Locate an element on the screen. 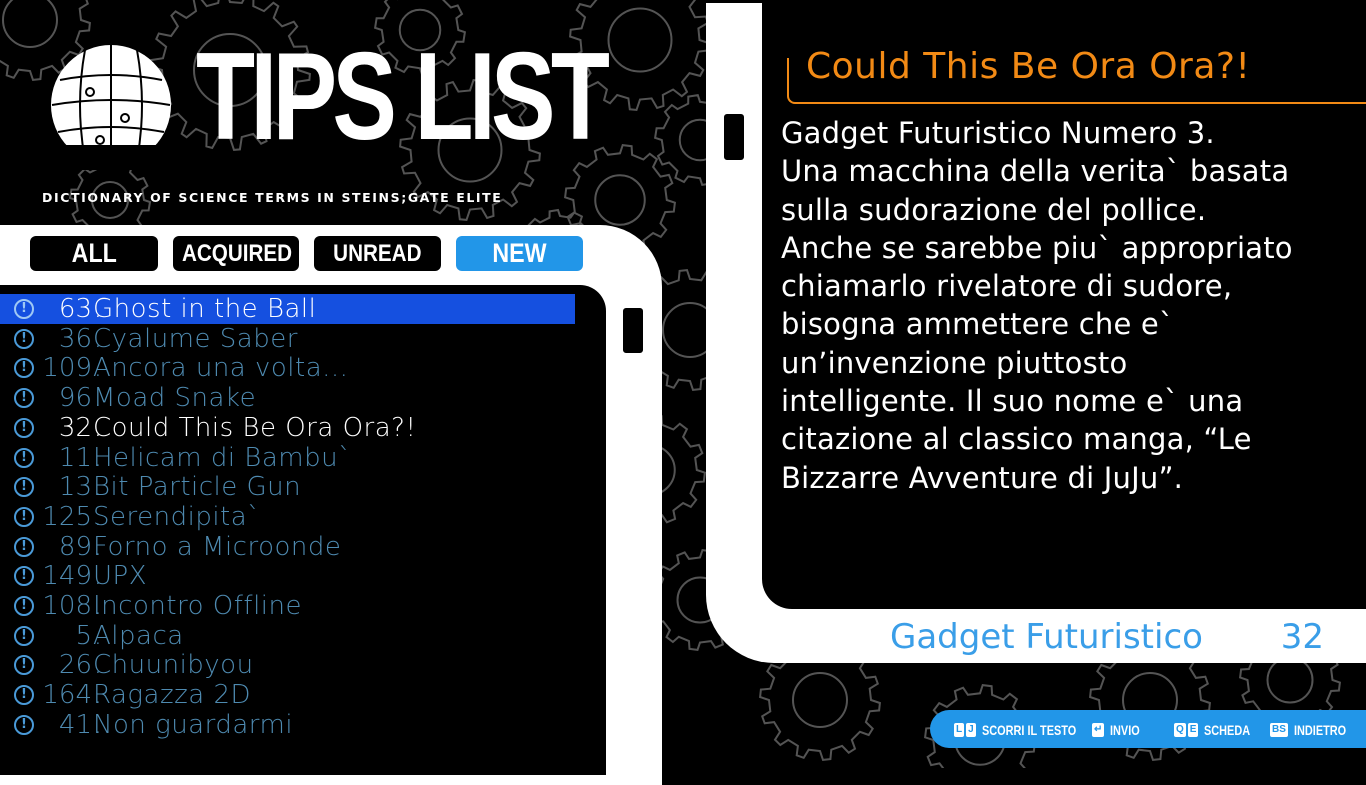  back-hint: BS INDIETRO is located at coordinates (1315, 729).